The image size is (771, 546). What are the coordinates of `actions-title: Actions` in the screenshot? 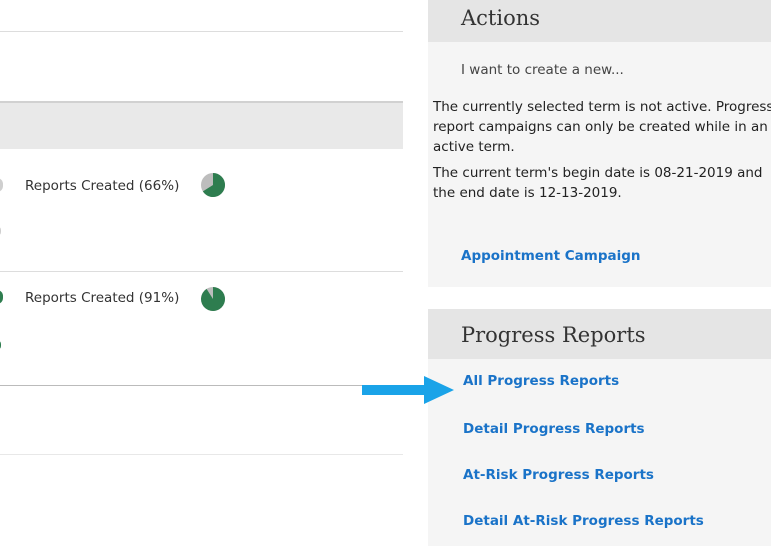 It's located at (501, 18).